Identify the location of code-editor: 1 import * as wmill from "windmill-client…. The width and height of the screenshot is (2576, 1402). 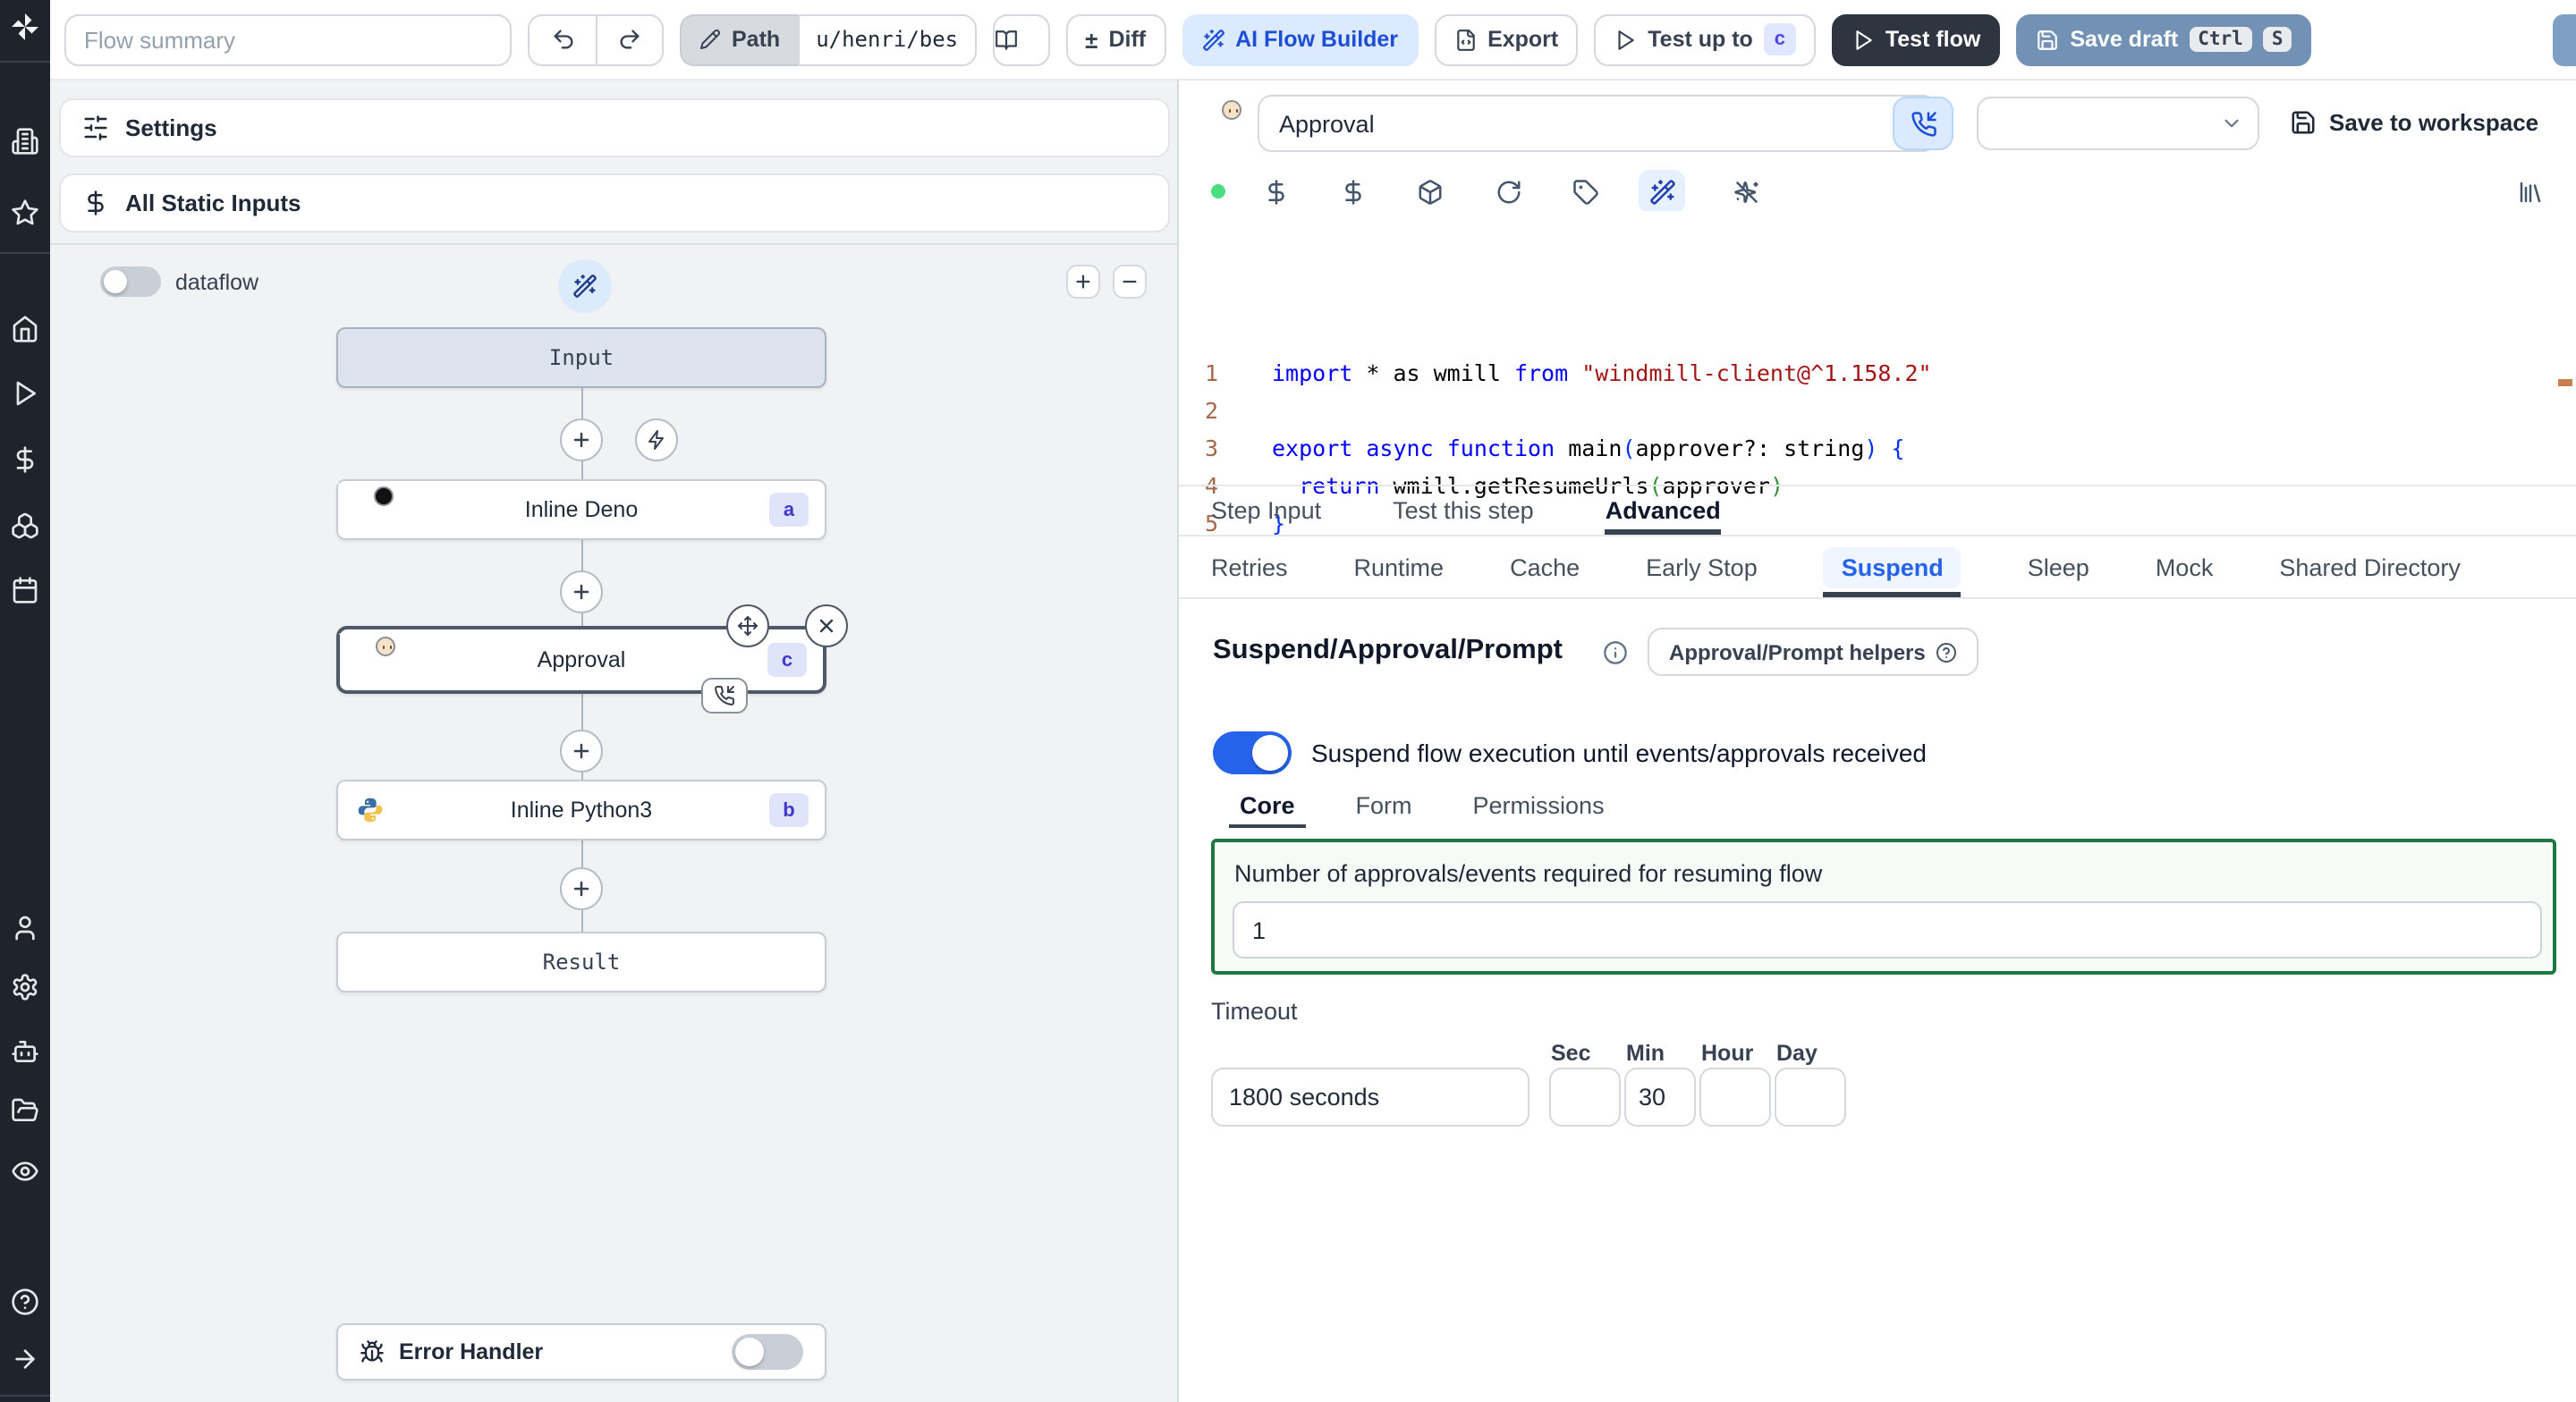
(1877, 373).